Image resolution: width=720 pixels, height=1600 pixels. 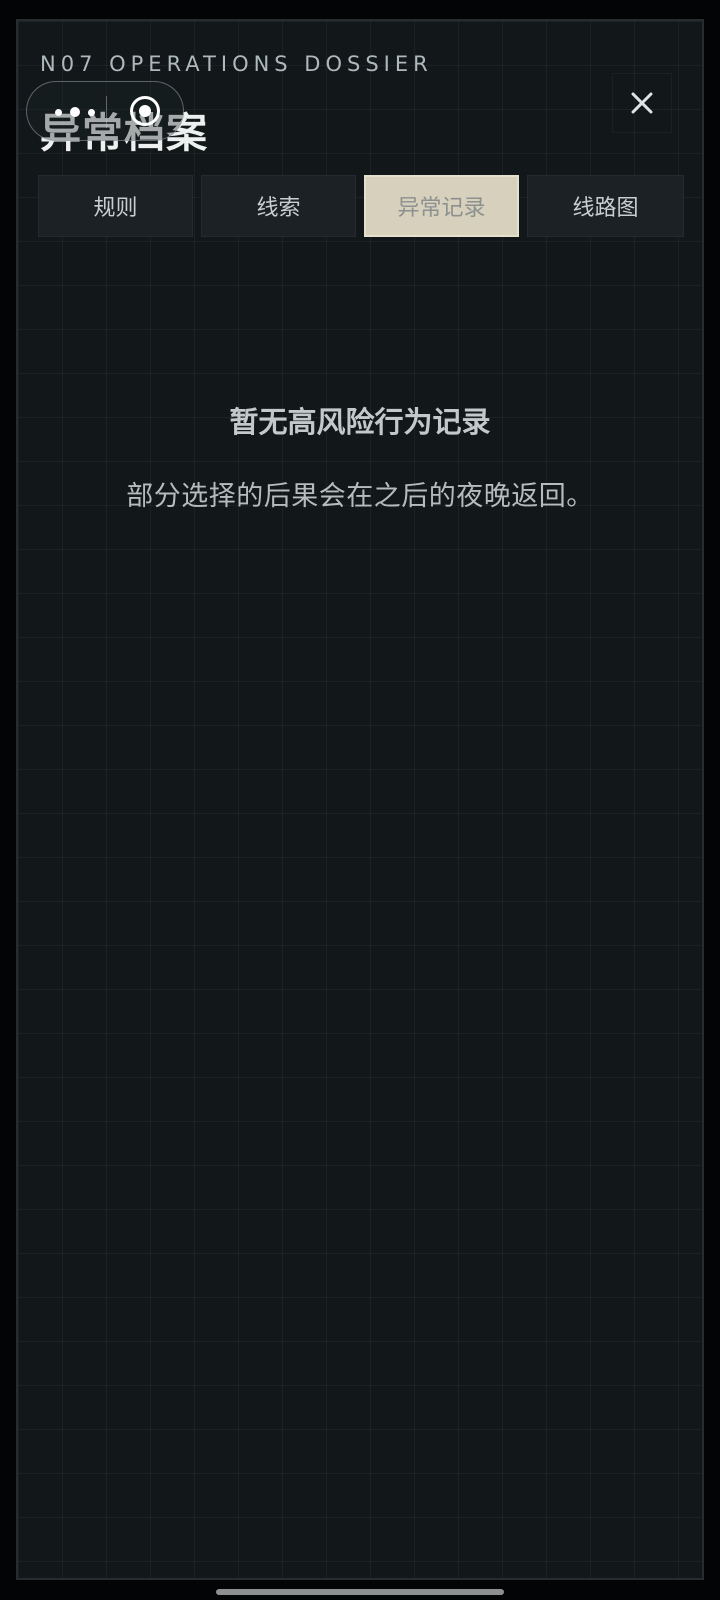 What do you see at coordinates (236, 64) in the screenshot?
I see `dossier-kicker: N07 OPERATIONS DOSSIER` at bounding box center [236, 64].